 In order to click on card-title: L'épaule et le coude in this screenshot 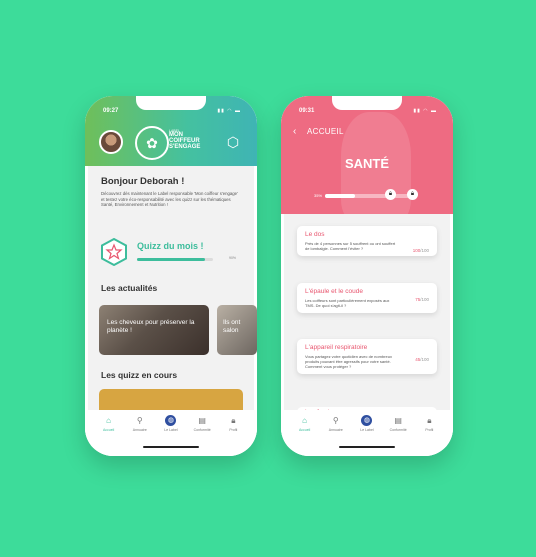, I will do `click(334, 291)`.